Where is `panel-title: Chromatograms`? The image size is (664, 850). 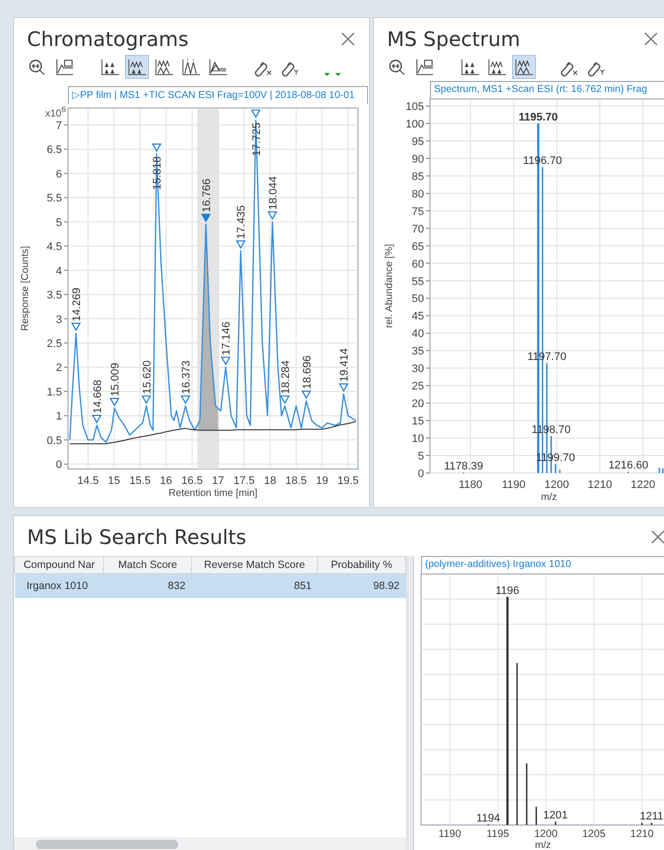
panel-title: Chromatograms is located at coordinates (108, 39).